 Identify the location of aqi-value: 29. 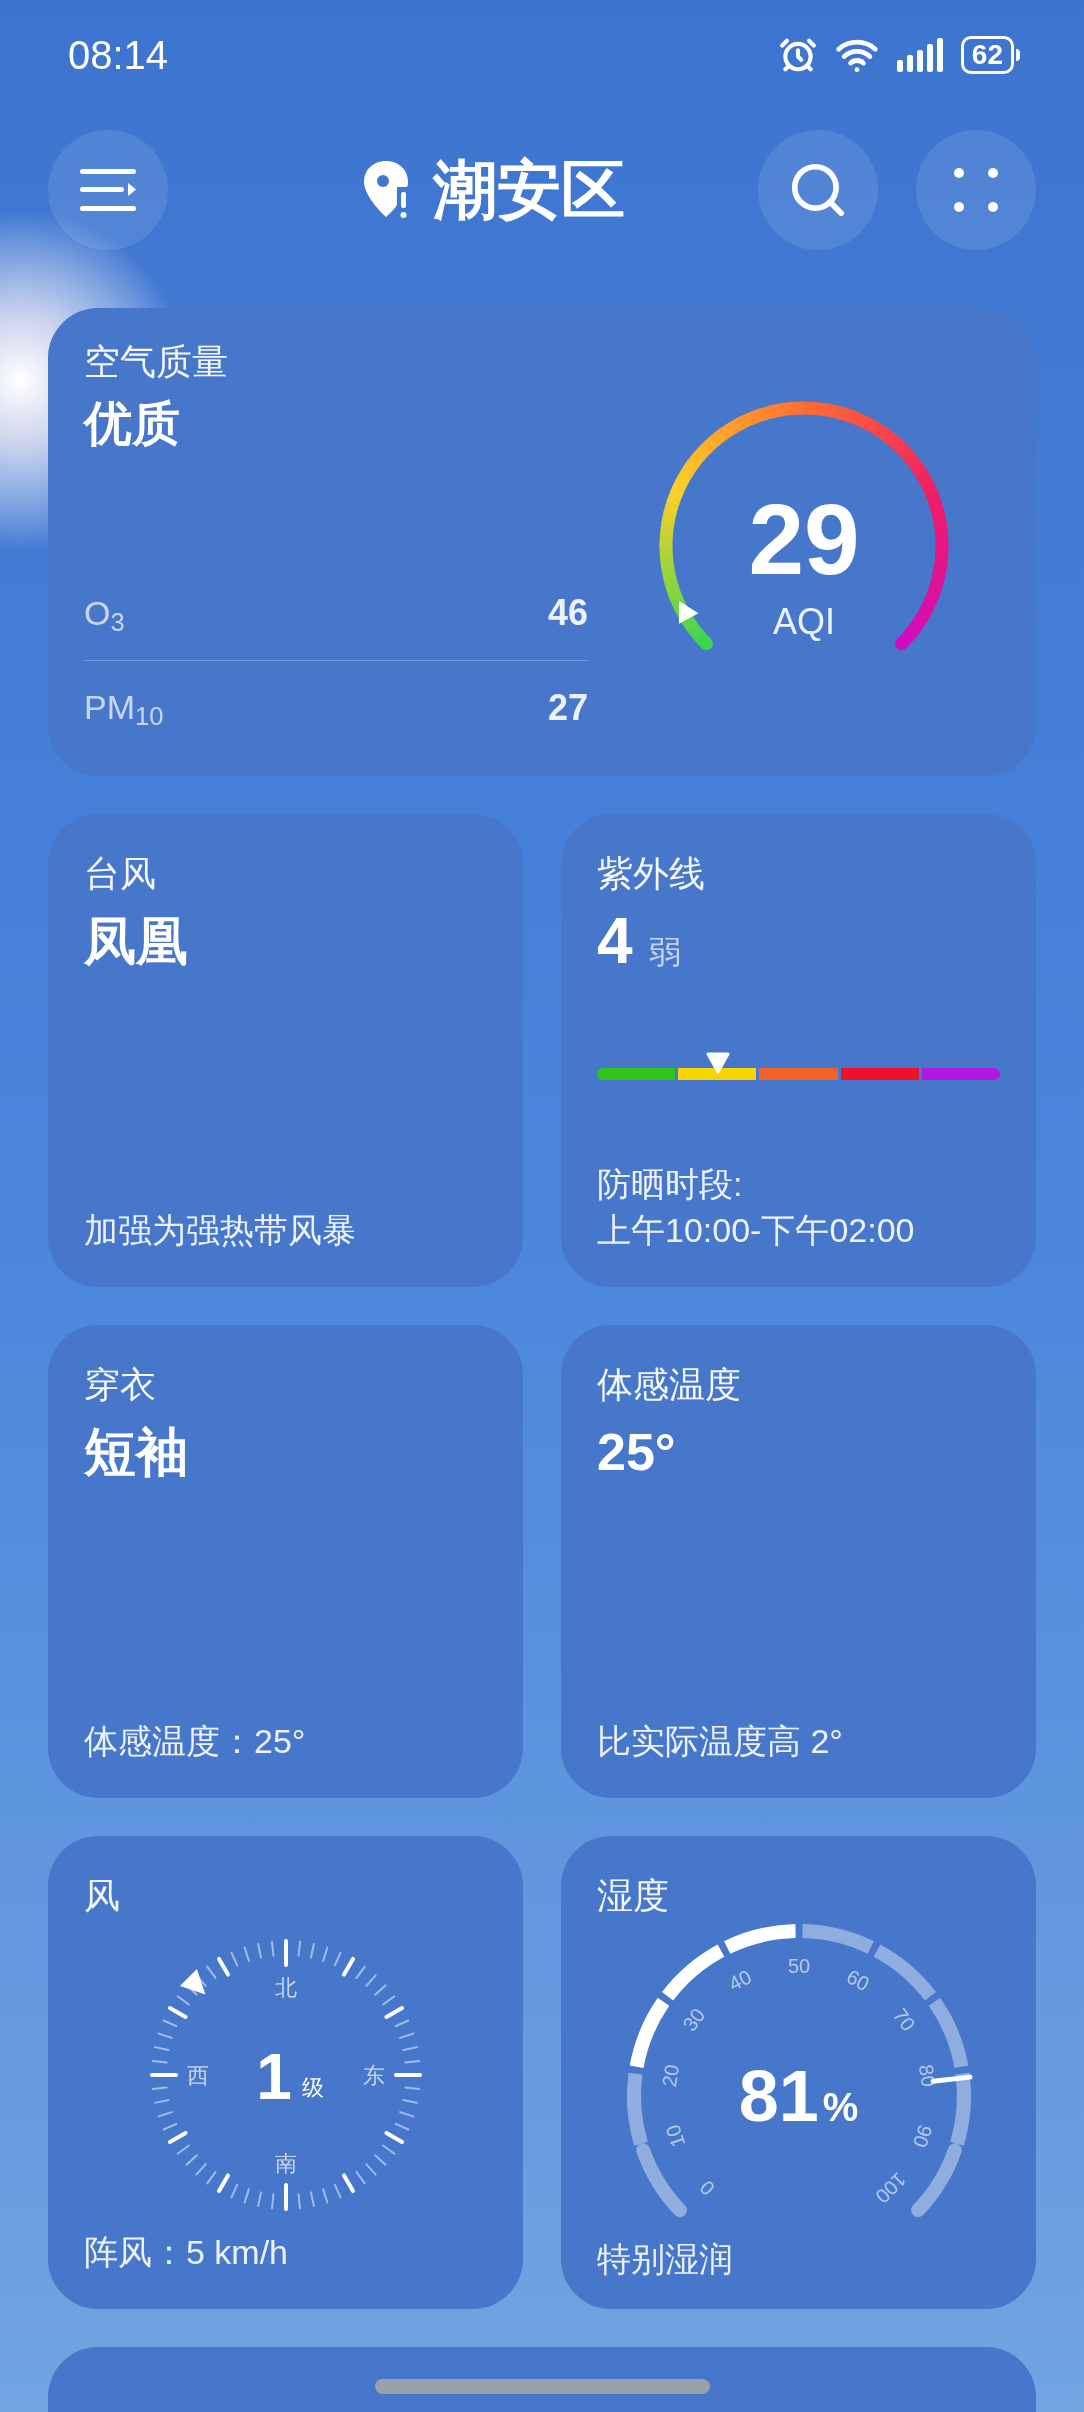
(804, 539).